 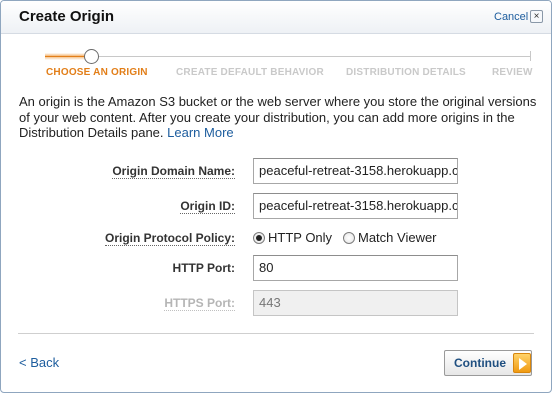 I want to click on learn-more-link: Learn More, so click(x=200, y=132).